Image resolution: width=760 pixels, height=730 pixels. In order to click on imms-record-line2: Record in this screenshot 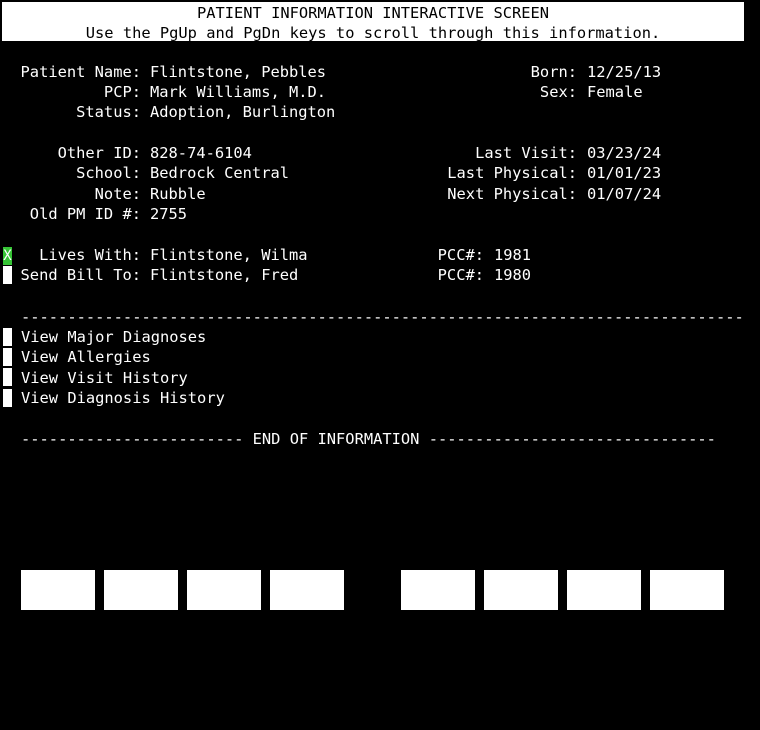, I will do `click(438, 680)`.